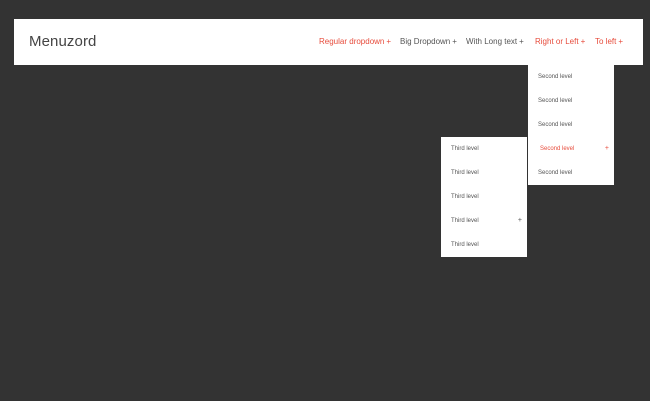  I want to click on menu-item-regular-dropdown: Regular dropdown +, so click(355, 42).